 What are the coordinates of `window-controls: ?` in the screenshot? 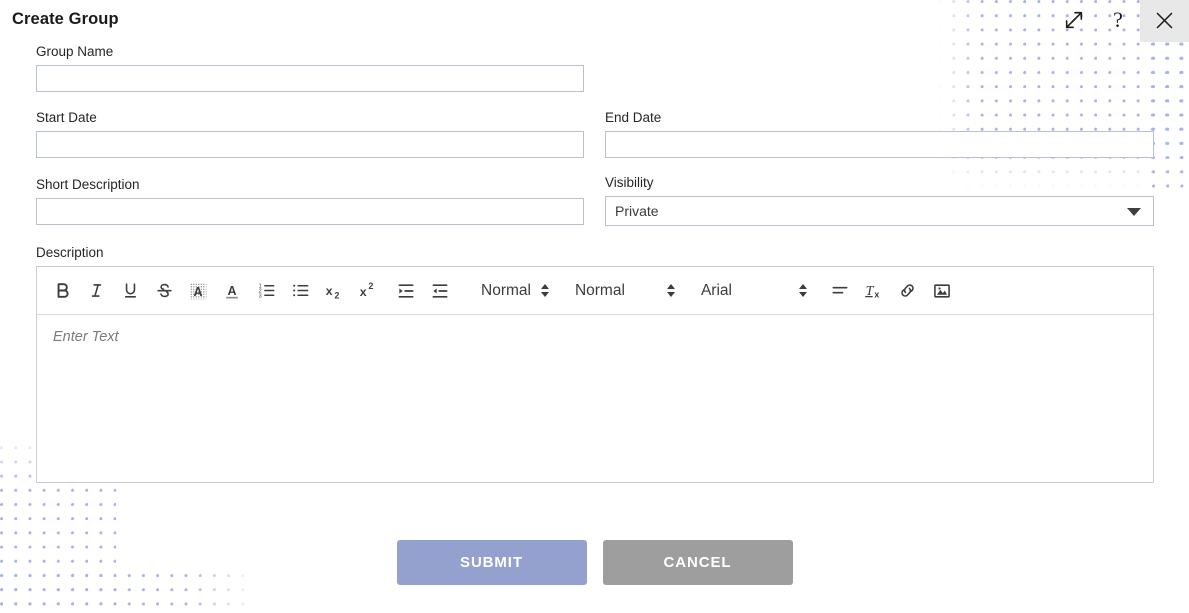 It's located at (1120, 21).